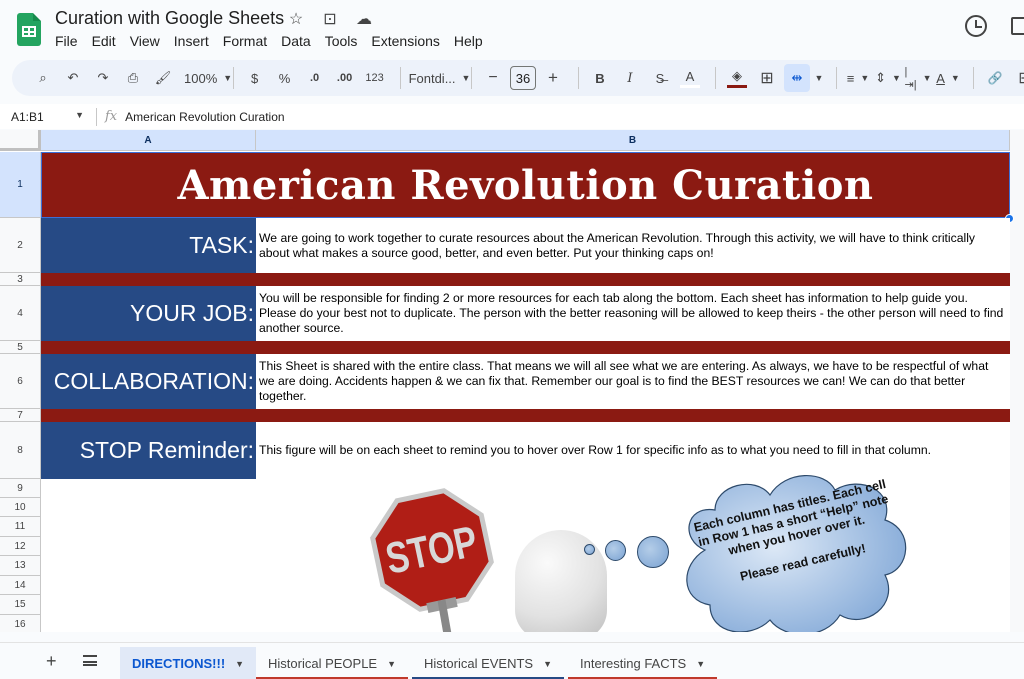 Image resolution: width=1024 pixels, height=679 pixels. I want to click on row-header-14: 14, so click(20, 585).